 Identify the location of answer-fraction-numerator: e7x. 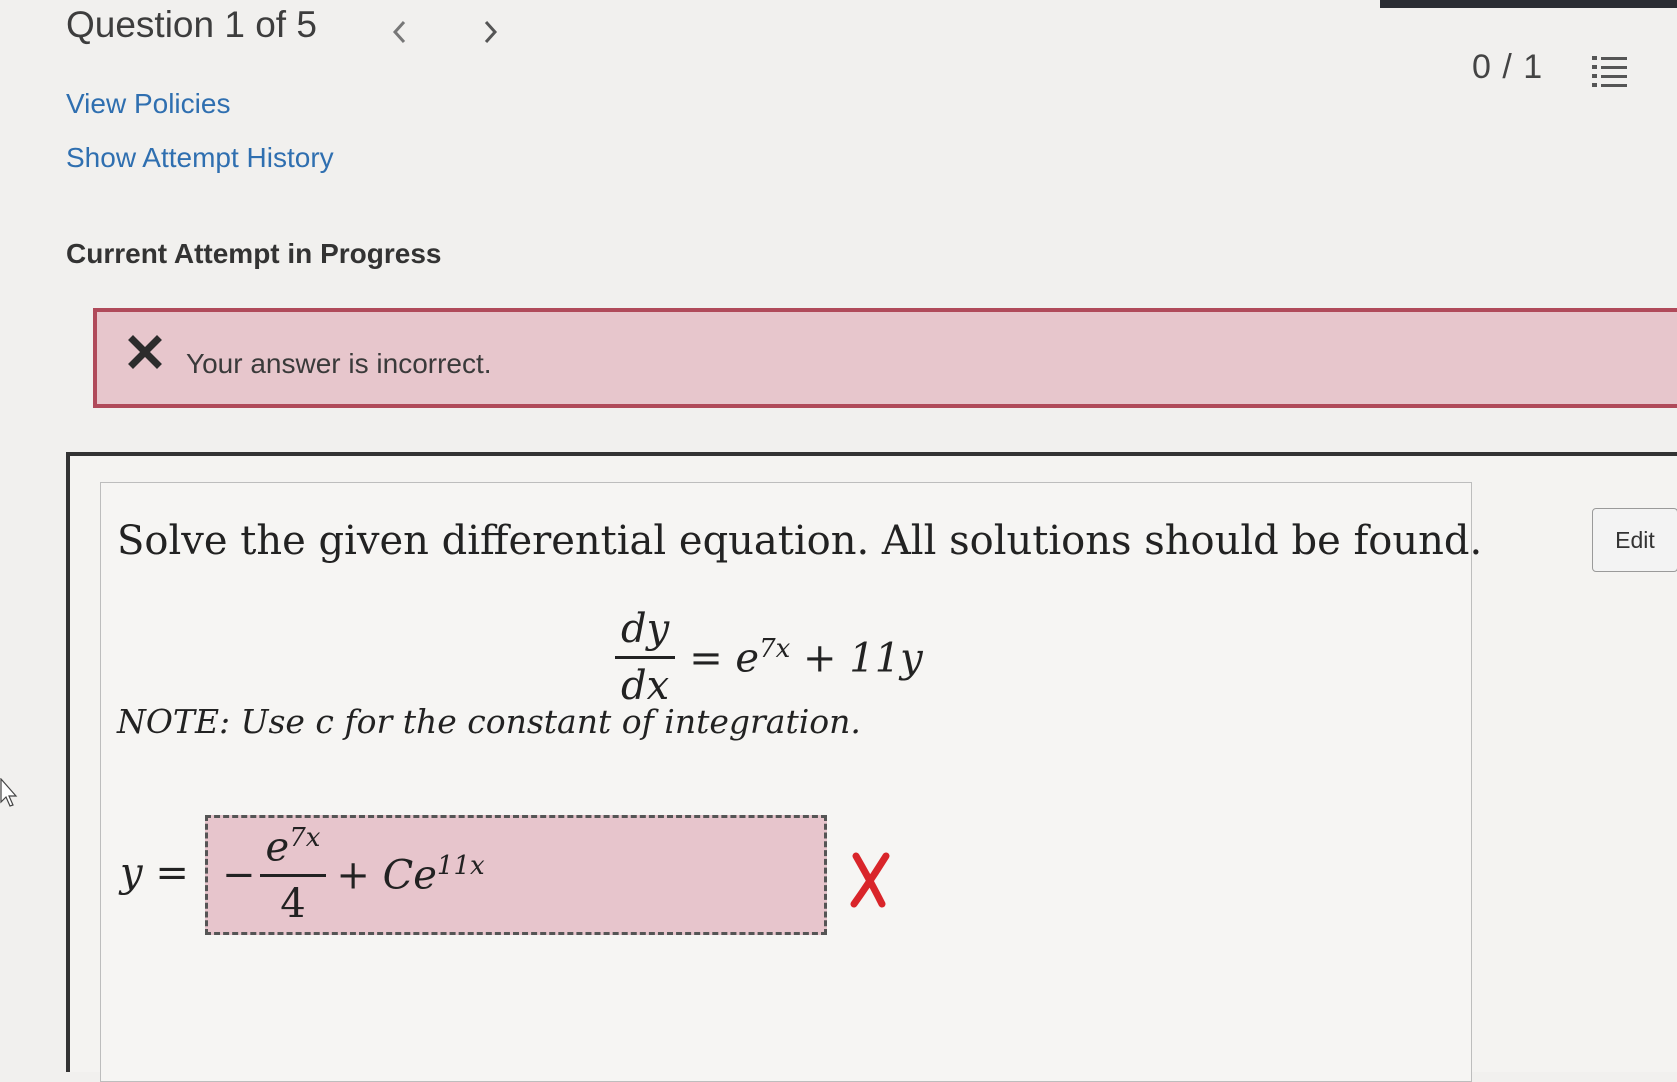
(293, 846).